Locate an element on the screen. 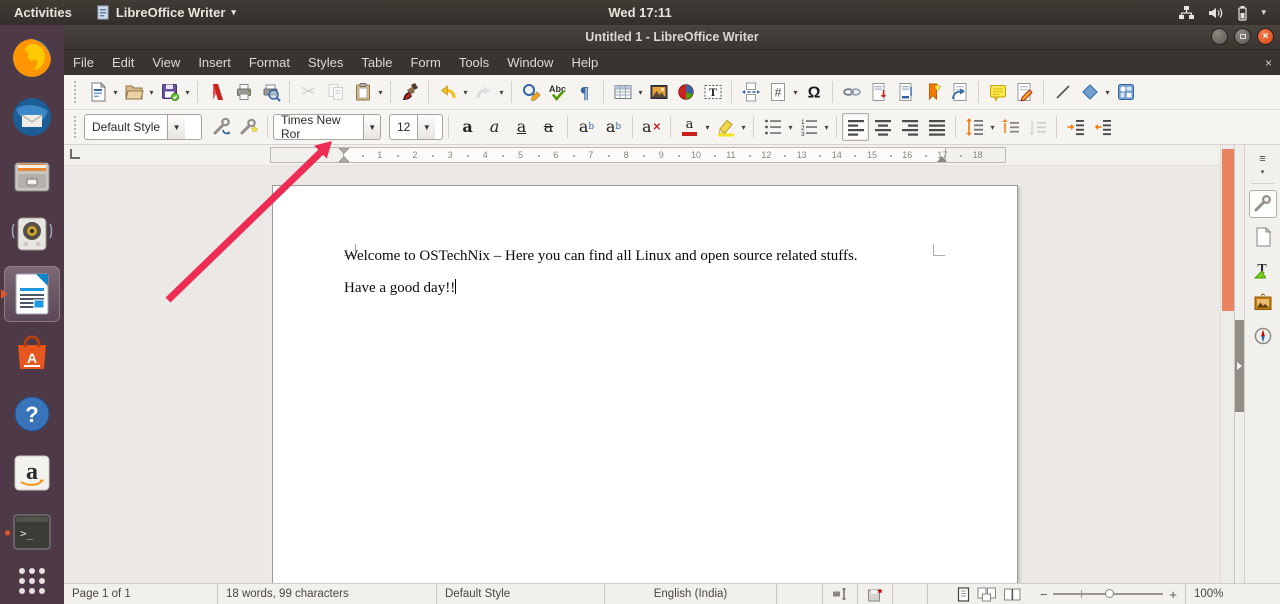 The width and height of the screenshot is (1280, 604). increase-indent-button is located at coordinates (1075, 127).